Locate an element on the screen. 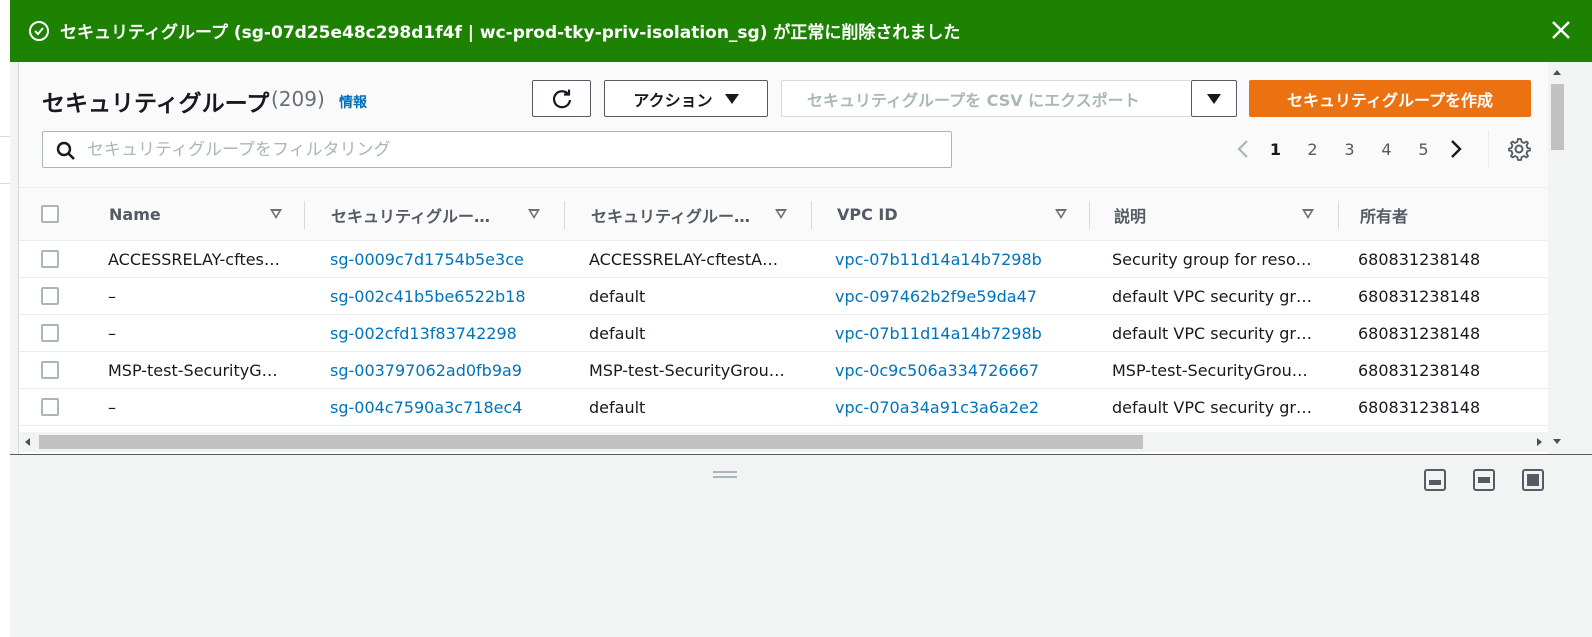  cell-sg-id-link: sg-003797062ad0fb9a9 is located at coordinates (445, 370).